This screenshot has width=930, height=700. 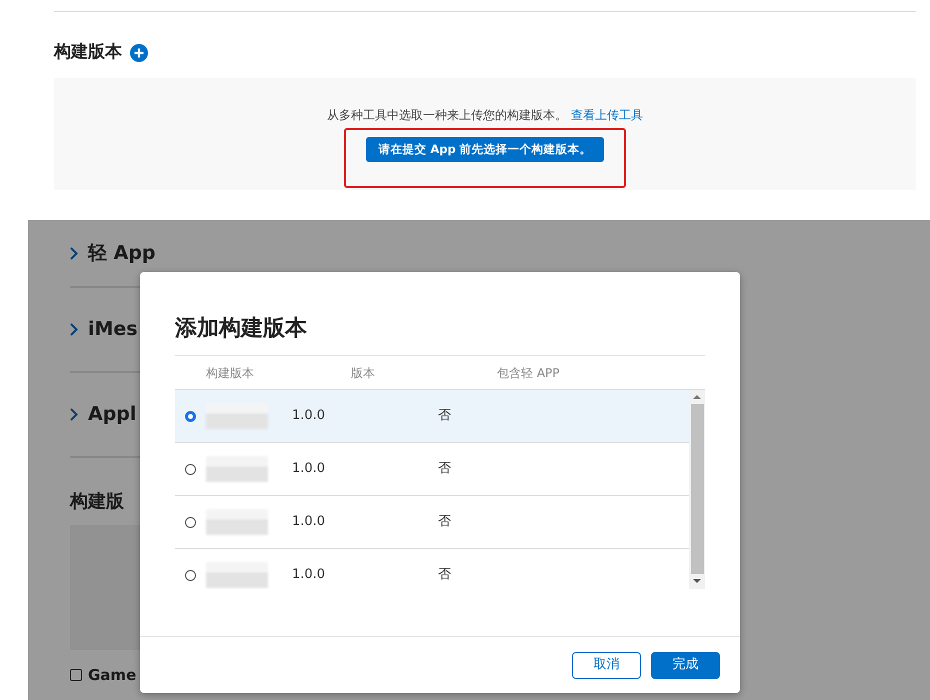 I want to click on scroll-up-icon, so click(x=697, y=397).